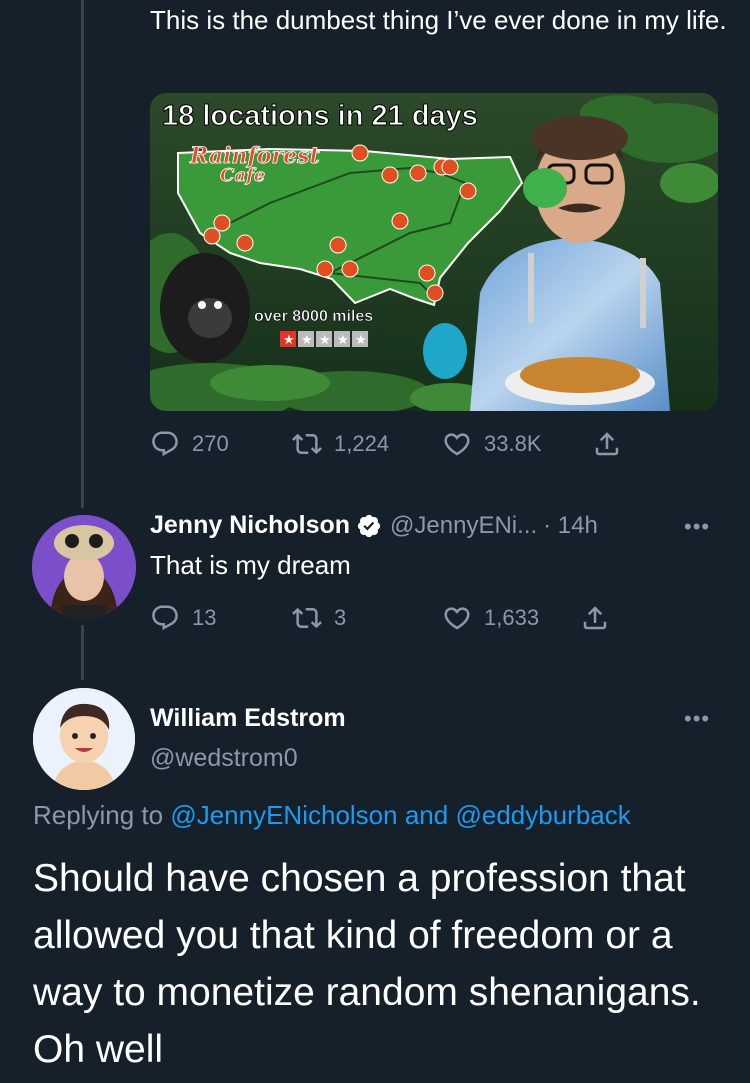 This screenshot has width=750, height=1083. Describe the element at coordinates (320, 116) in the screenshot. I see `media-headline: 18 locations in 21 days` at that location.